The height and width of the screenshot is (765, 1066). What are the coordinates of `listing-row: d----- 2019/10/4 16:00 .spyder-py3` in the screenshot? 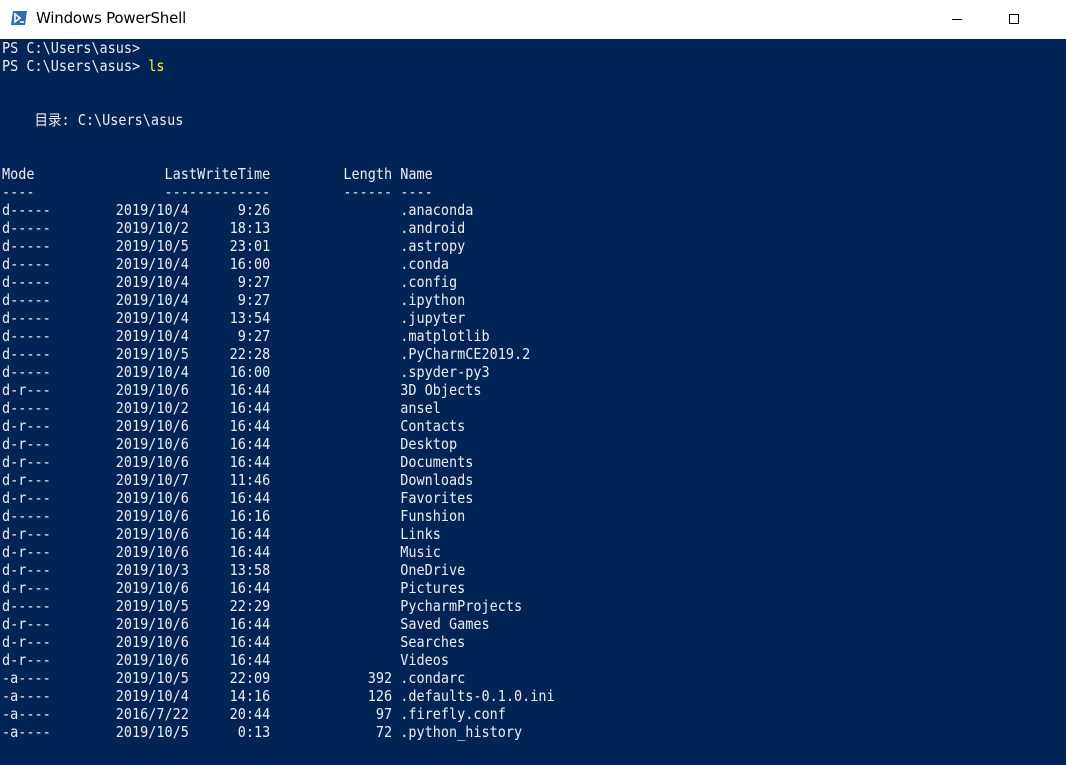 It's located at (246, 372).